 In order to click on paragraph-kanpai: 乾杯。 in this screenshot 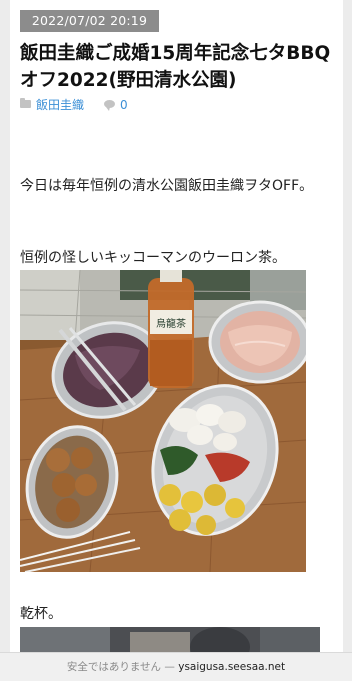, I will do `click(41, 614)`.